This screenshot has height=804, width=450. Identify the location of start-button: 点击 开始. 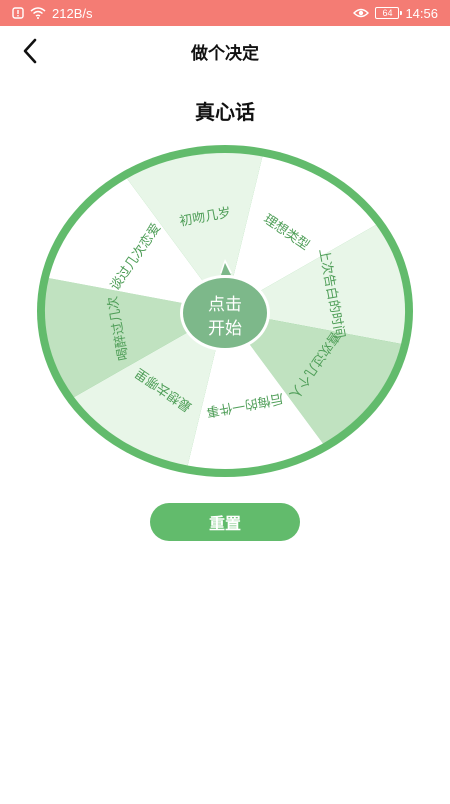
(225, 317).